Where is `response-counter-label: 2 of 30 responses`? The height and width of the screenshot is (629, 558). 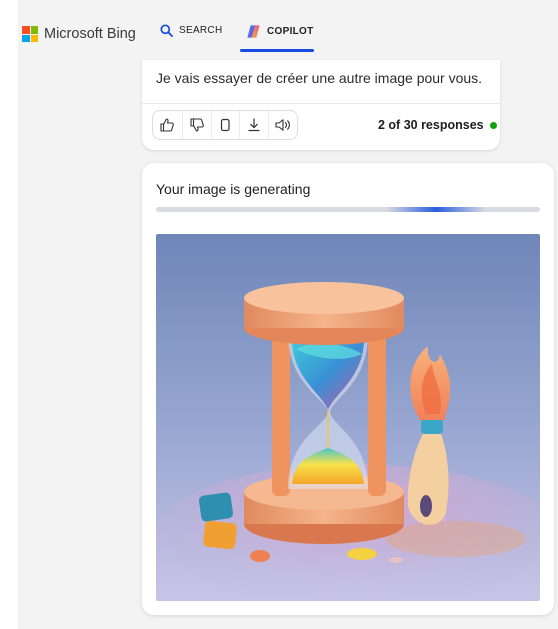 response-counter-label: 2 of 30 responses is located at coordinates (431, 125).